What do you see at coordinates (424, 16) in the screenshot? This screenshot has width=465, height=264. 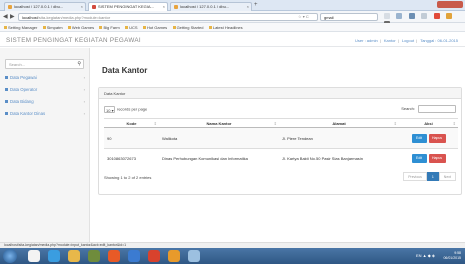 I see `pocket-icon` at bounding box center [424, 16].